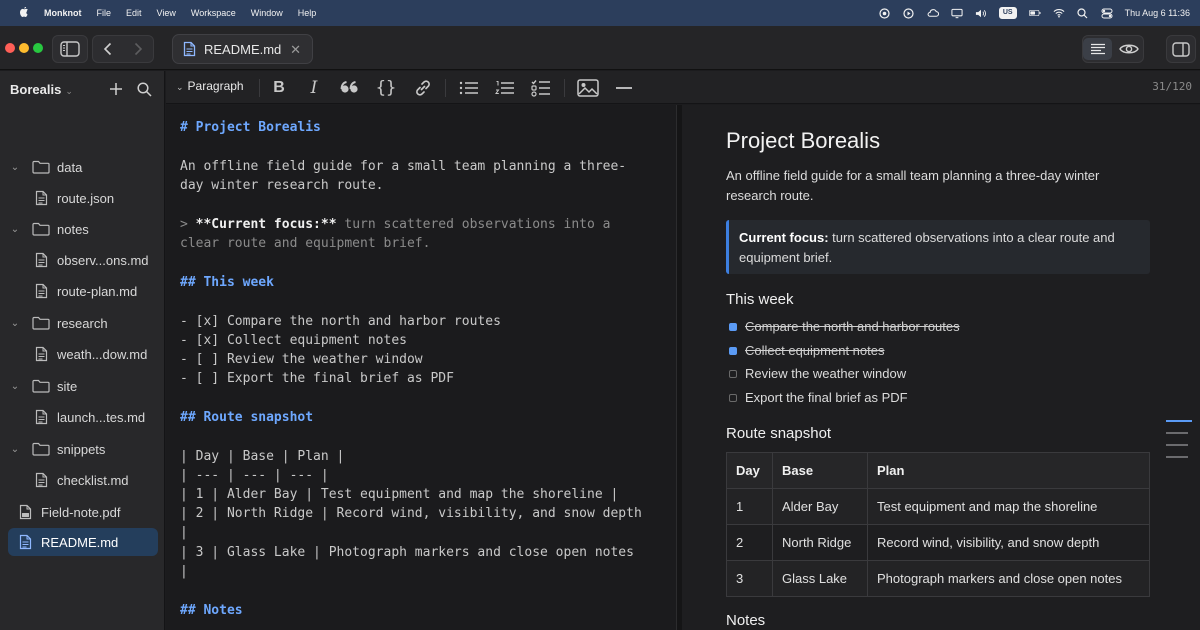 The height and width of the screenshot is (630, 1200). I want to click on display-icon, so click(957, 13).